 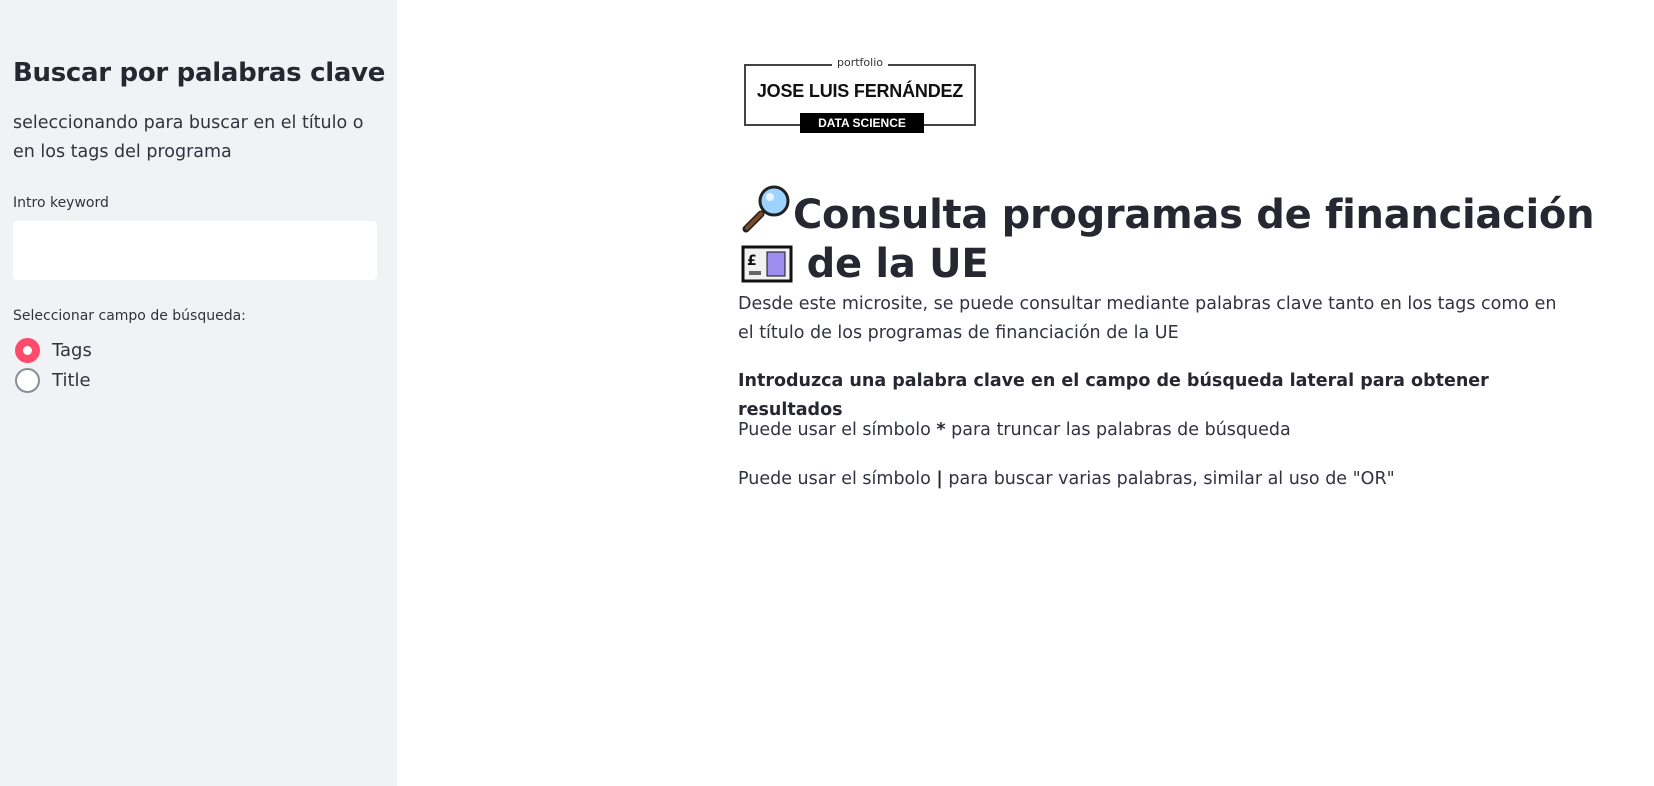 I want to click on tip-truncate-before: Puede usar el símbolo, so click(x=837, y=430).